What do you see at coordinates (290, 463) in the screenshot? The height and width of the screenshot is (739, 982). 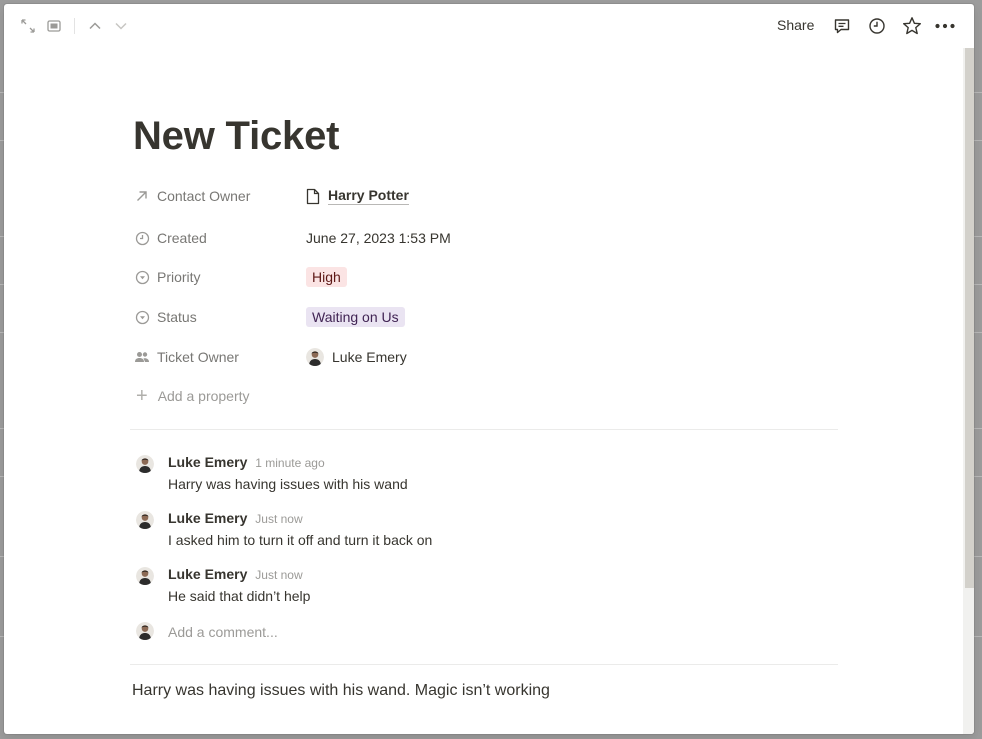 I see `comment-timestamp: 1 minute ago` at bounding box center [290, 463].